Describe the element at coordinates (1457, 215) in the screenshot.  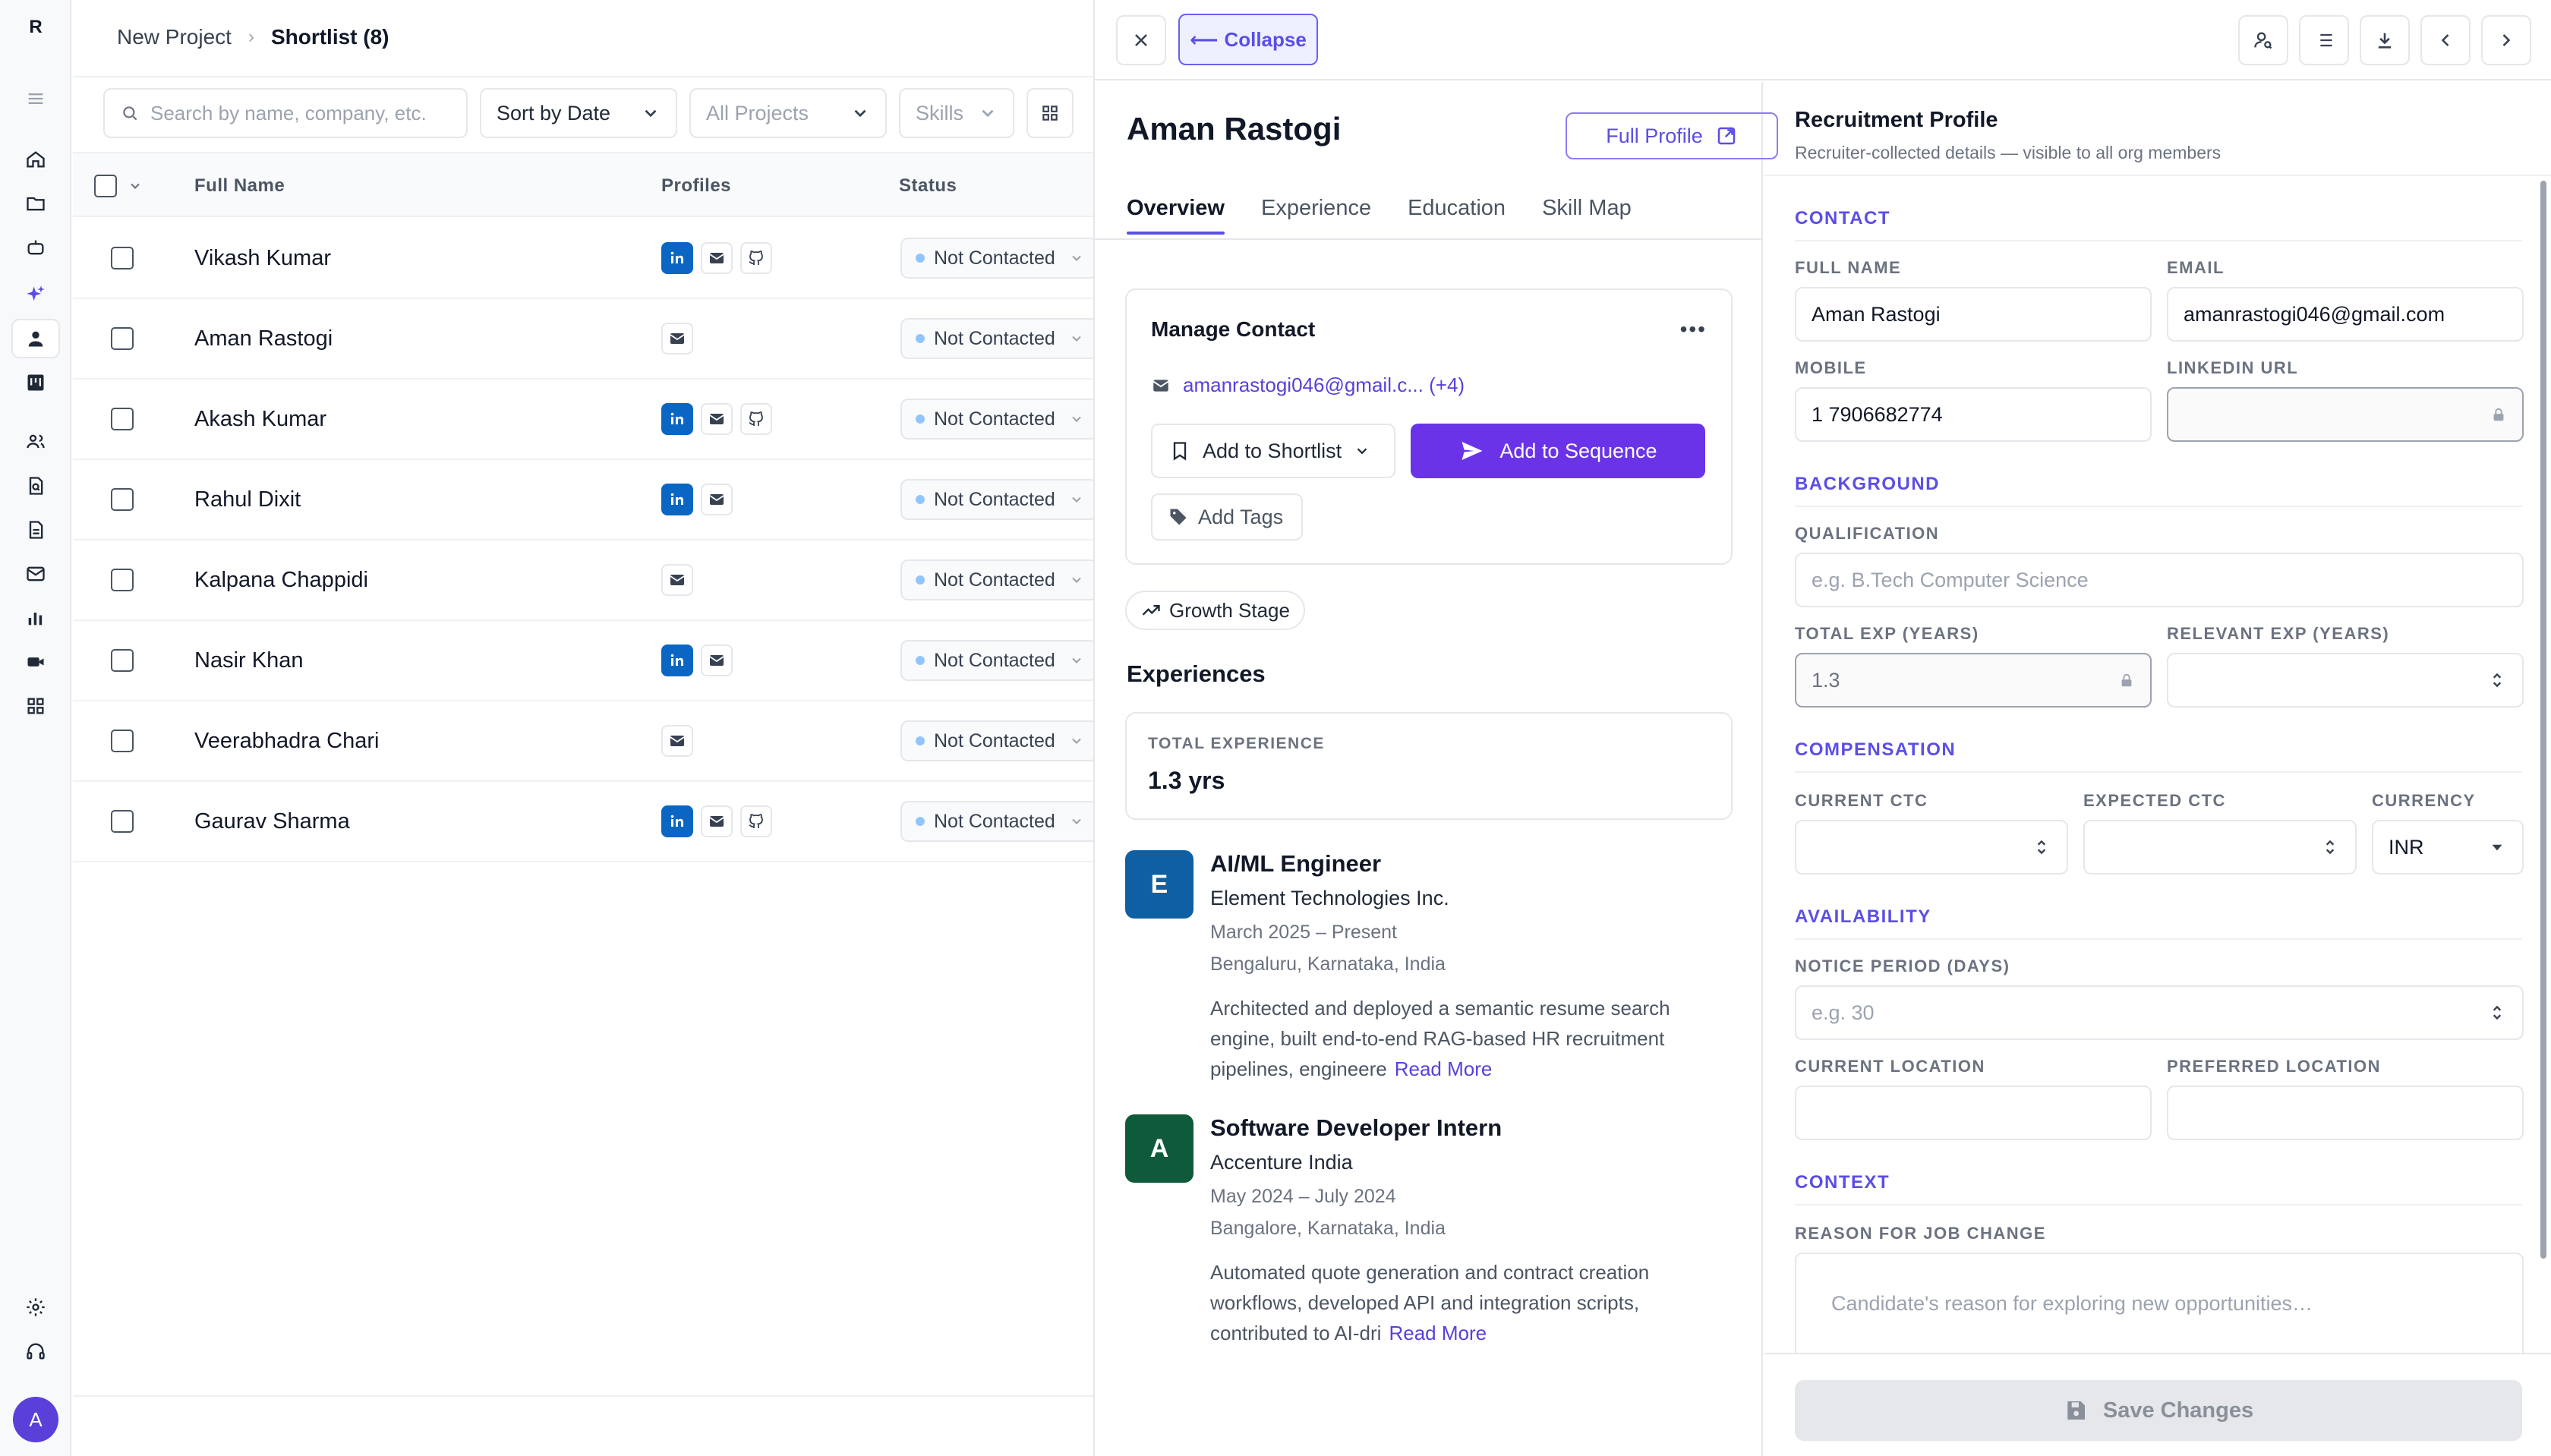
I see `tab-education: Education` at that location.